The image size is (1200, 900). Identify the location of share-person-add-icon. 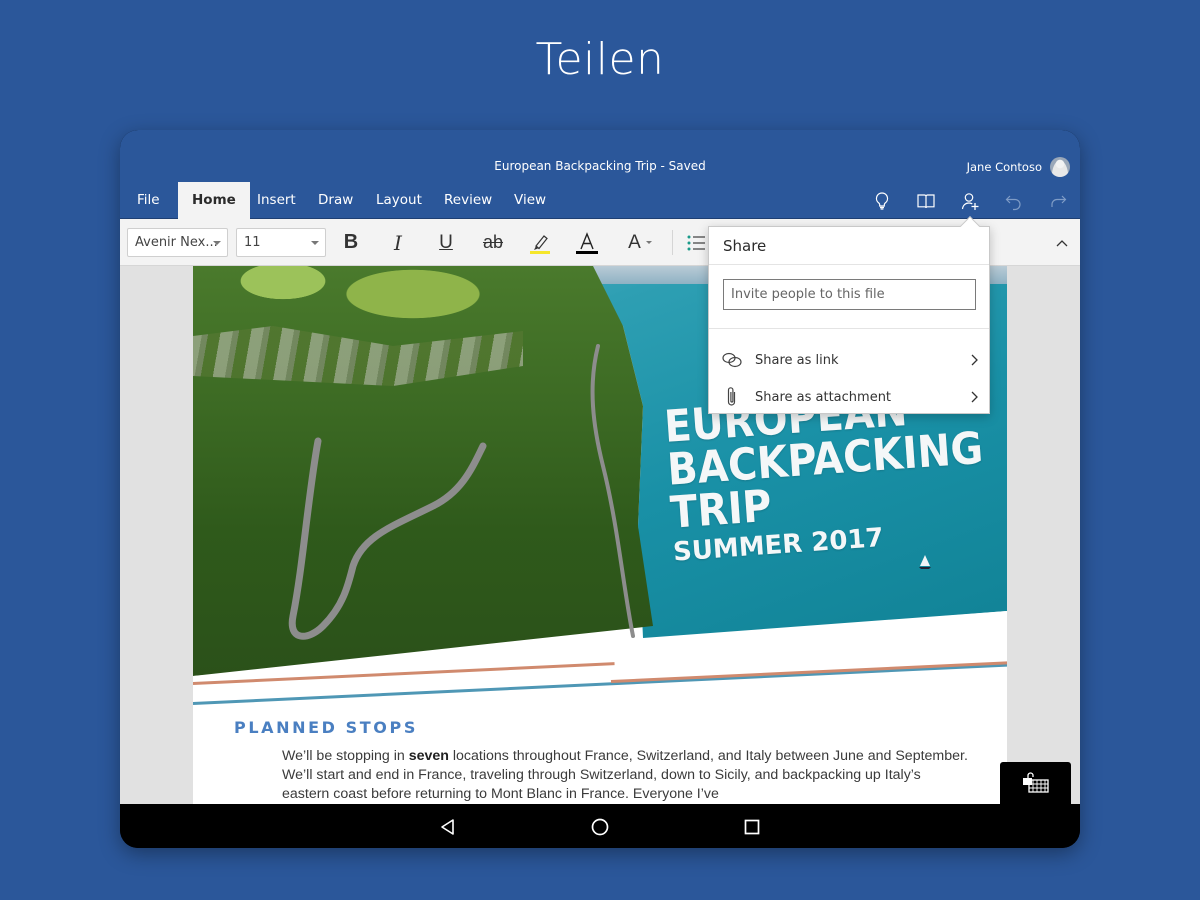
(970, 201).